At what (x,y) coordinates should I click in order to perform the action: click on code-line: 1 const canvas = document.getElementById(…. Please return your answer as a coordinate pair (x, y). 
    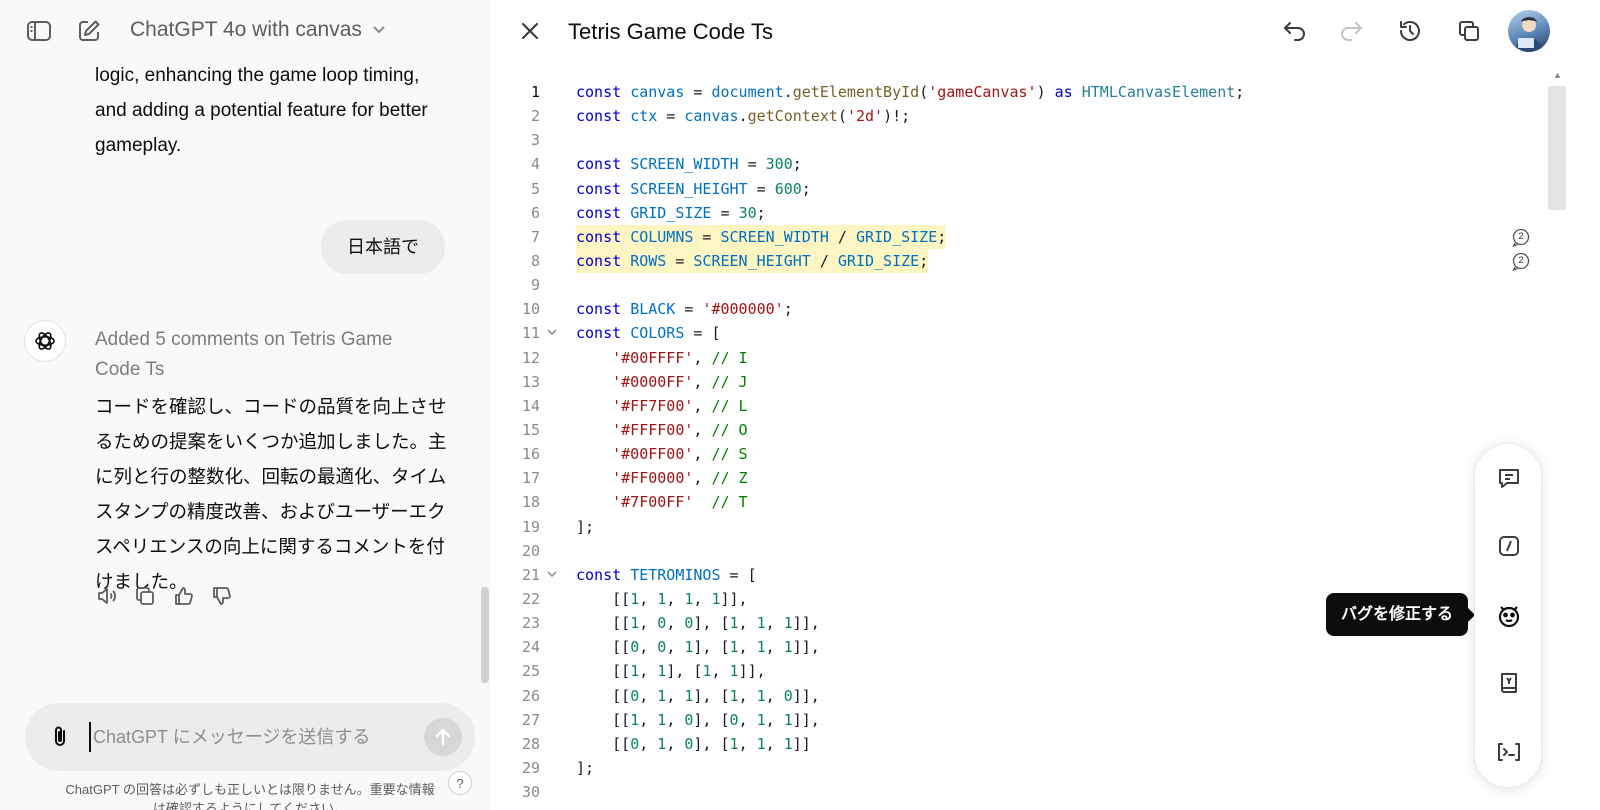
    Looking at the image, I should click on (1015, 92).